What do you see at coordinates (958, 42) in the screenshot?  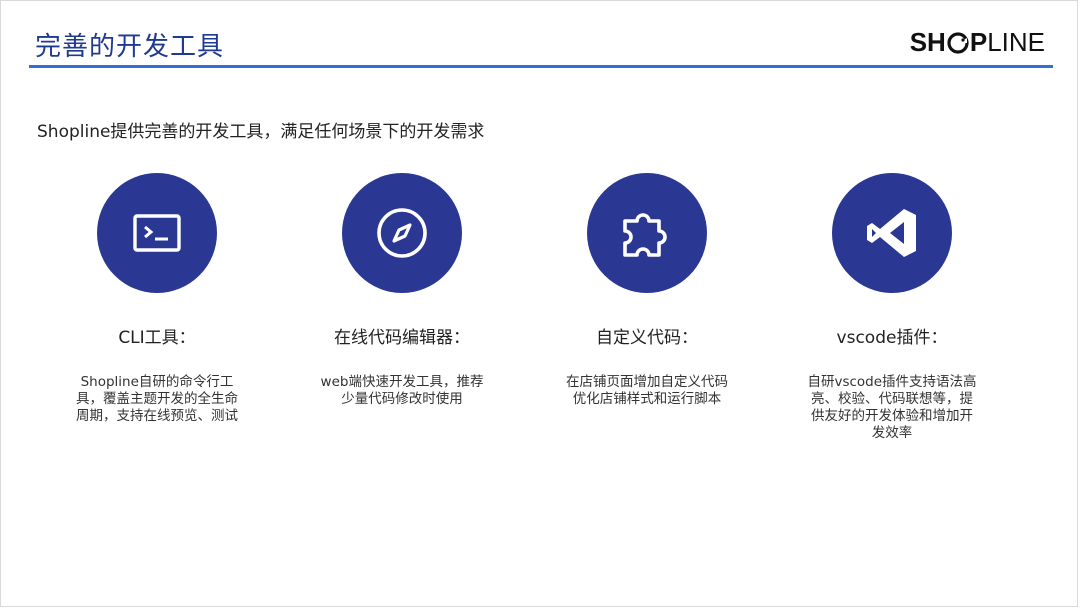 I see `logo-o-icon` at bounding box center [958, 42].